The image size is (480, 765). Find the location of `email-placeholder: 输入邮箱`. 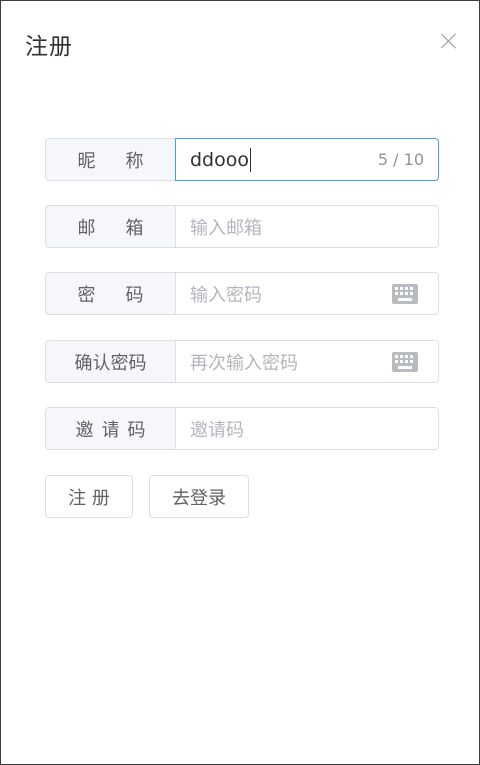

email-placeholder: 输入邮箱 is located at coordinates (226, 228).